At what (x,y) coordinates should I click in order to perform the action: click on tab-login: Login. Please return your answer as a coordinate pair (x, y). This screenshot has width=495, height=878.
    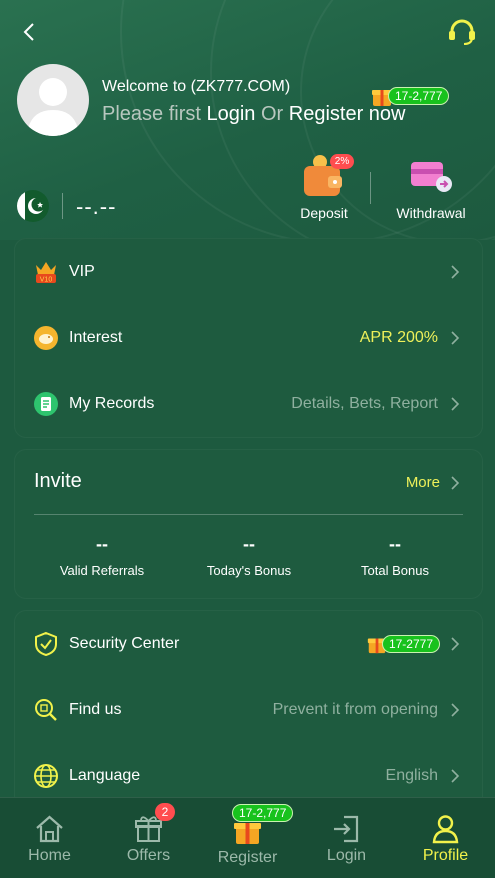
    Looking at the image, I should click on (346, 838).